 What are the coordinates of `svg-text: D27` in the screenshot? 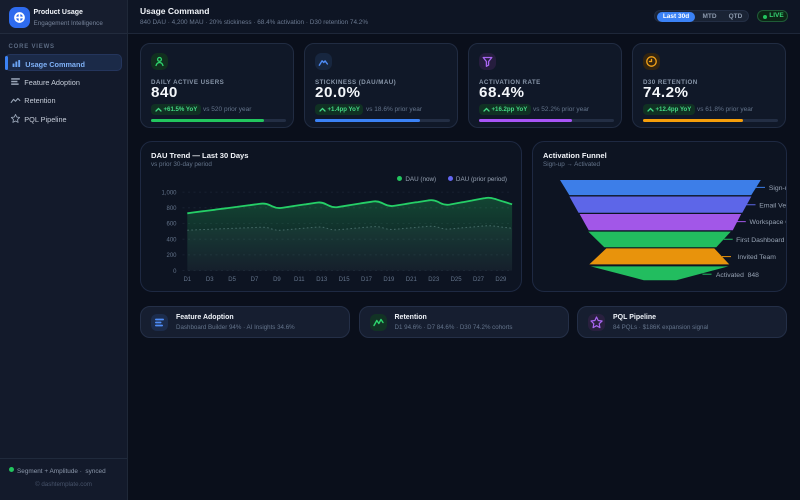 It's located at (479, 280).